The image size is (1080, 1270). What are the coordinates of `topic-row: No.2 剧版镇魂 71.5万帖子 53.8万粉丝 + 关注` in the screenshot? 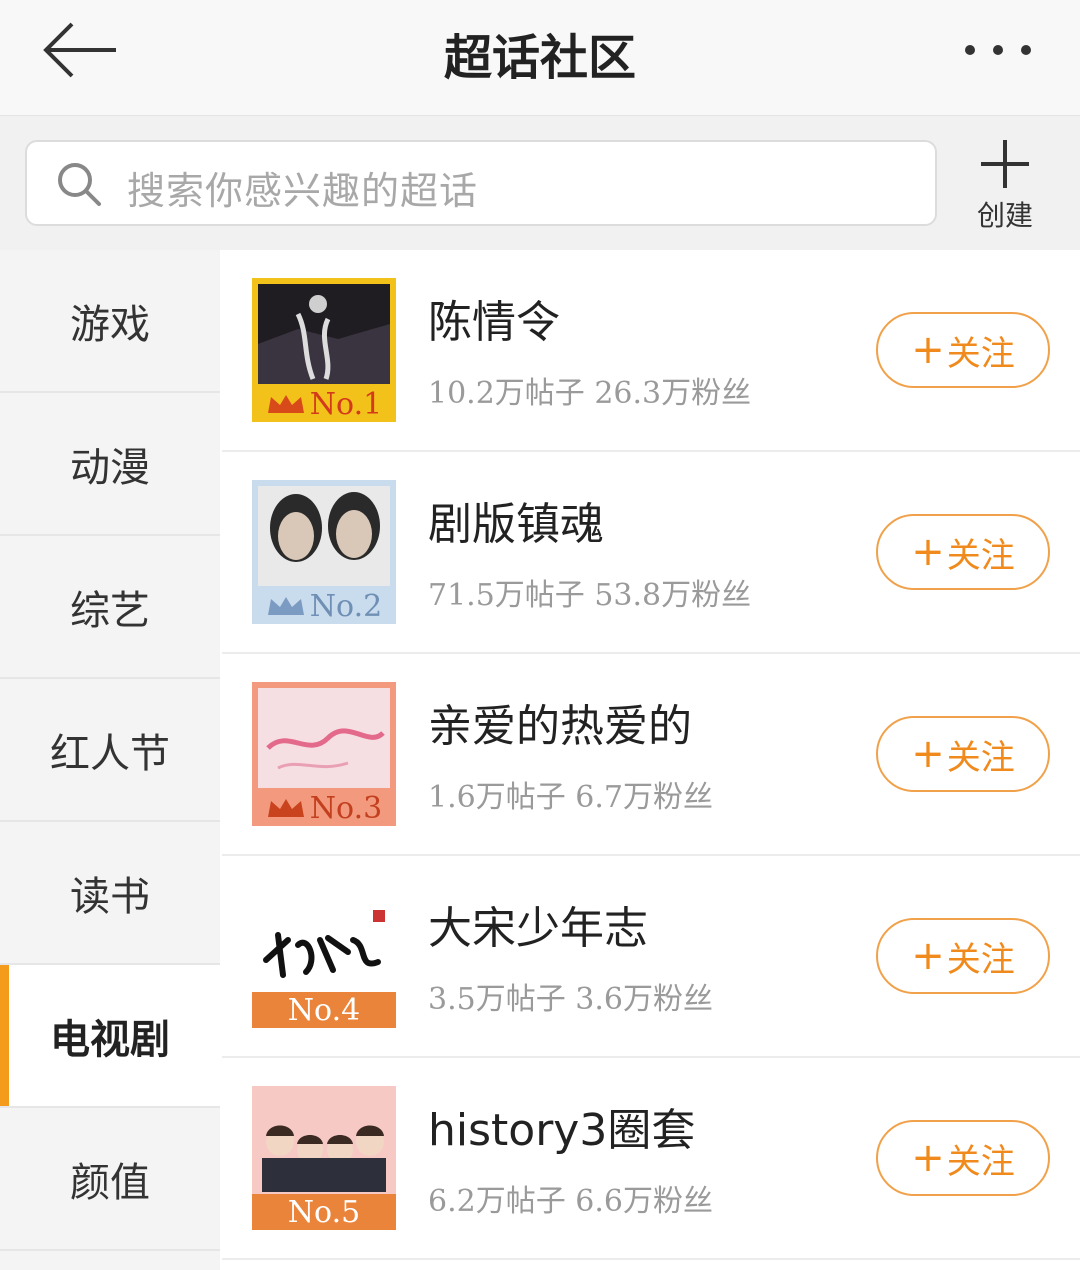 It's located at (651, 553).